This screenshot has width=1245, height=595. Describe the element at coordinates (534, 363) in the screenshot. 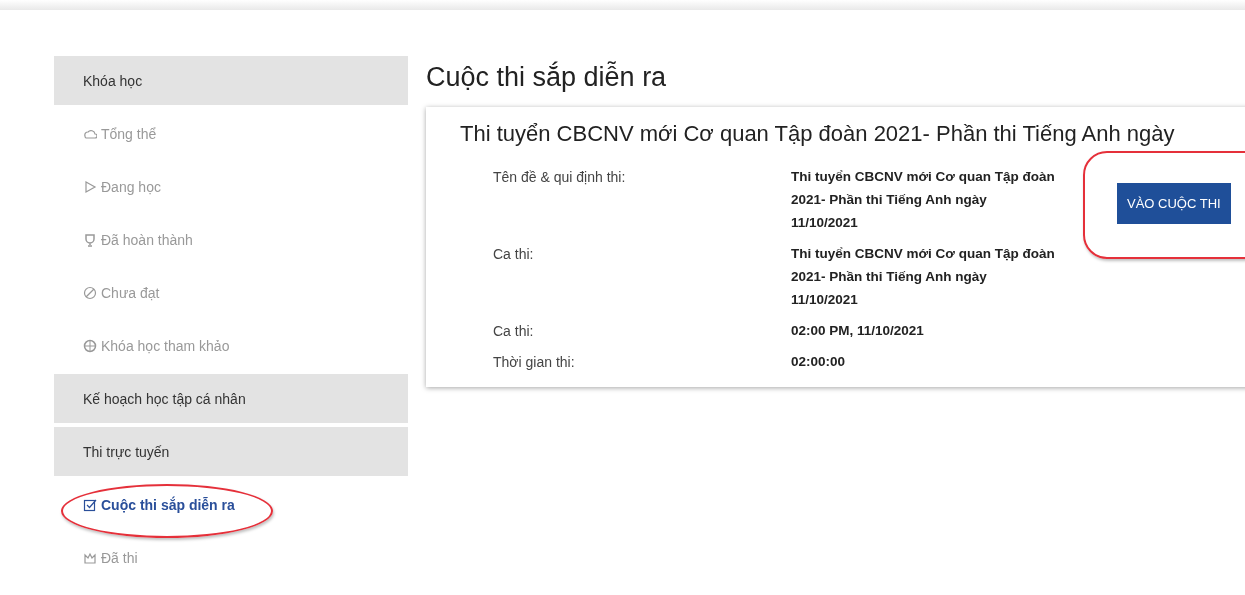

I see `field-label: Thời gian thi:` at that location.